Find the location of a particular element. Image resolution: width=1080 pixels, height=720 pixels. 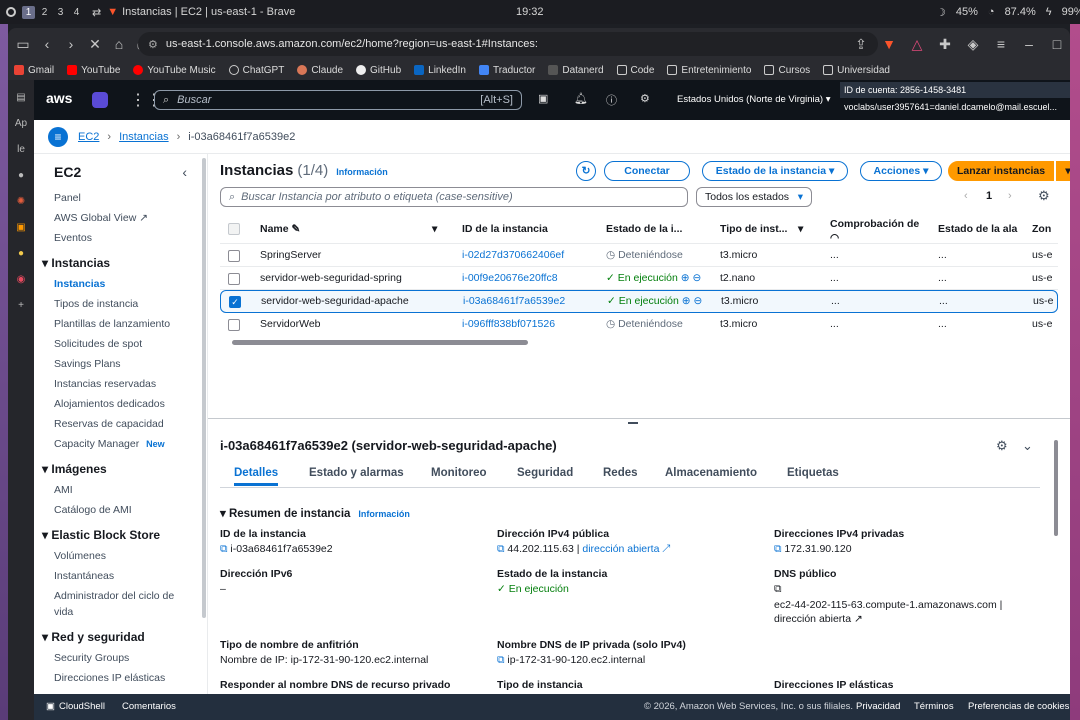

nav-item-security-groups: Security Groups is located at coordinates (120, 658).